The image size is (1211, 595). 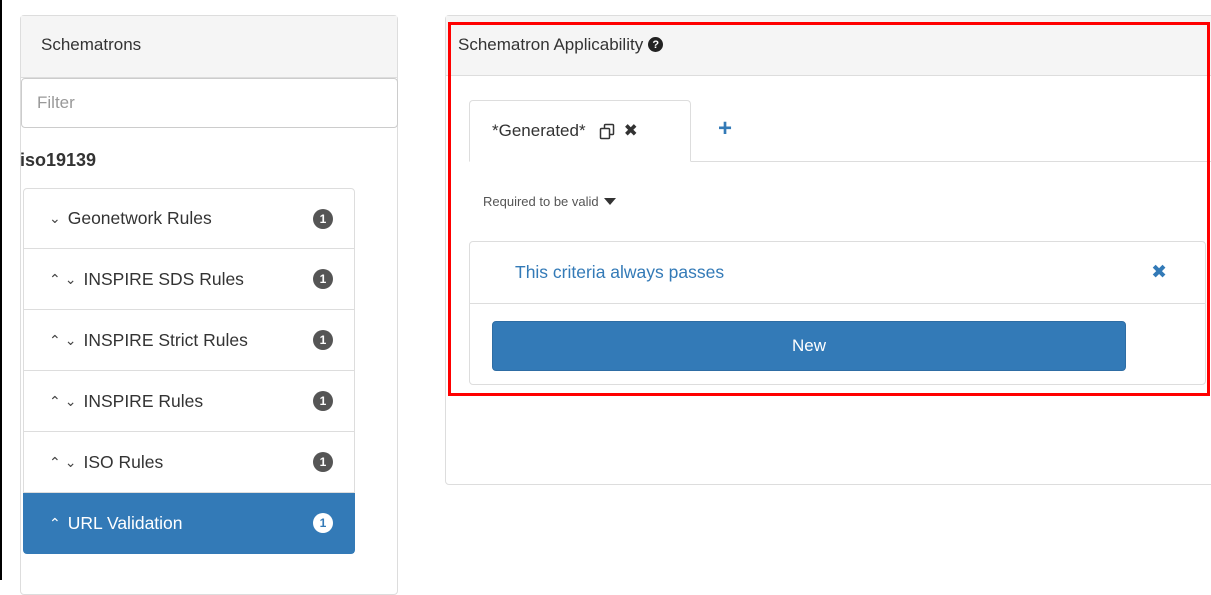 I want to click on new-criteria-button: New, so click(x=809, y=346).